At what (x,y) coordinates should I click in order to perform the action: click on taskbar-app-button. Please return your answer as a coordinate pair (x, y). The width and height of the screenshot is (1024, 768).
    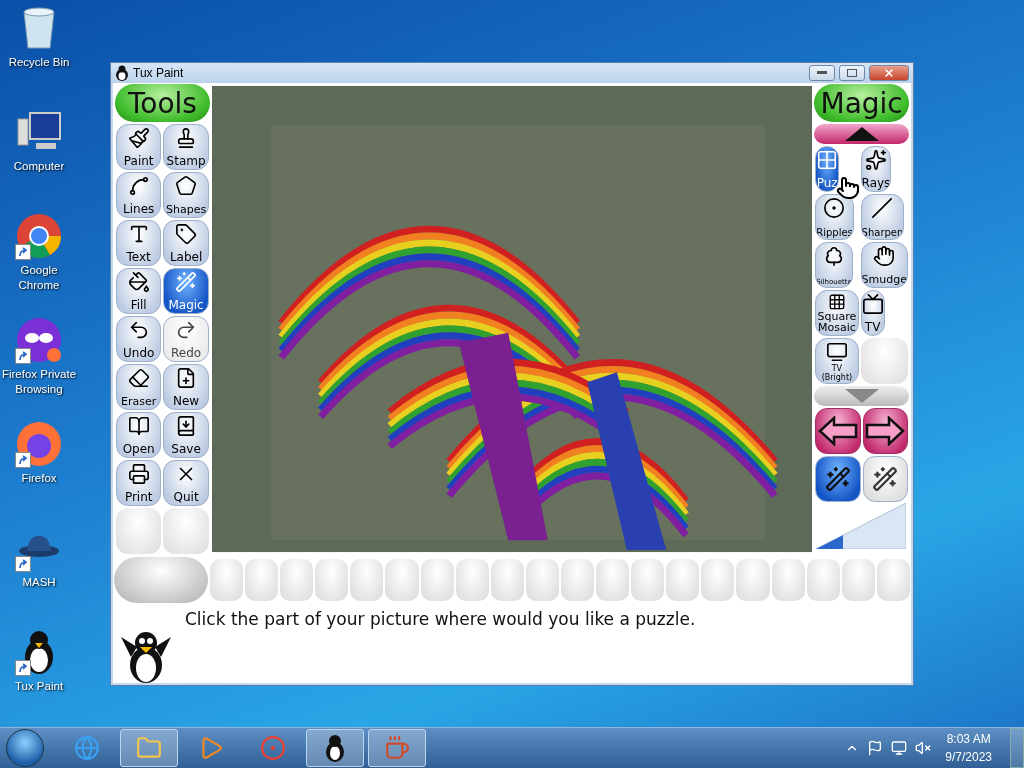
    Looking at the image, I should click on (335, 748).